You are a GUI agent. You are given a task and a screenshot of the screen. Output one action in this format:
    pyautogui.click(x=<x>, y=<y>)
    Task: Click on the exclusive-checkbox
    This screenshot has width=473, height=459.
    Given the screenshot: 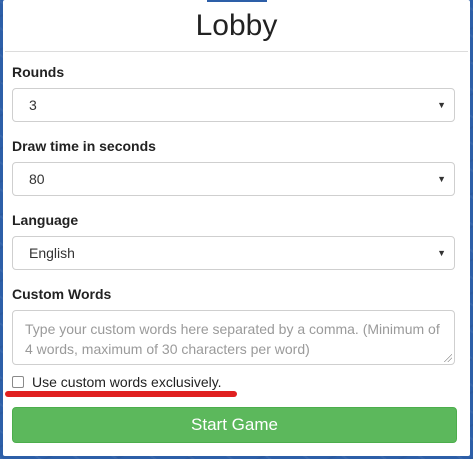 What is the action you would take?
    pyautogui.click(x=18, y=382)
    